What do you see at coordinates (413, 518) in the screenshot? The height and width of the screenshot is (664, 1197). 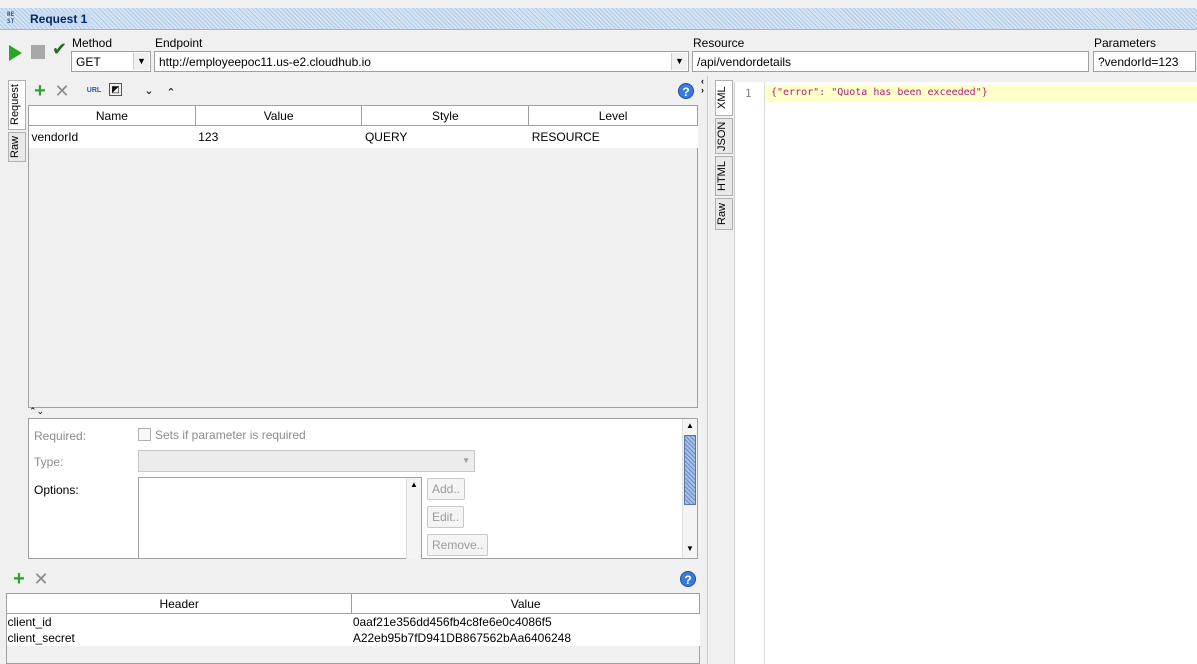 I see `options-scrollbar: ▲` at bounding box center [413, 518].